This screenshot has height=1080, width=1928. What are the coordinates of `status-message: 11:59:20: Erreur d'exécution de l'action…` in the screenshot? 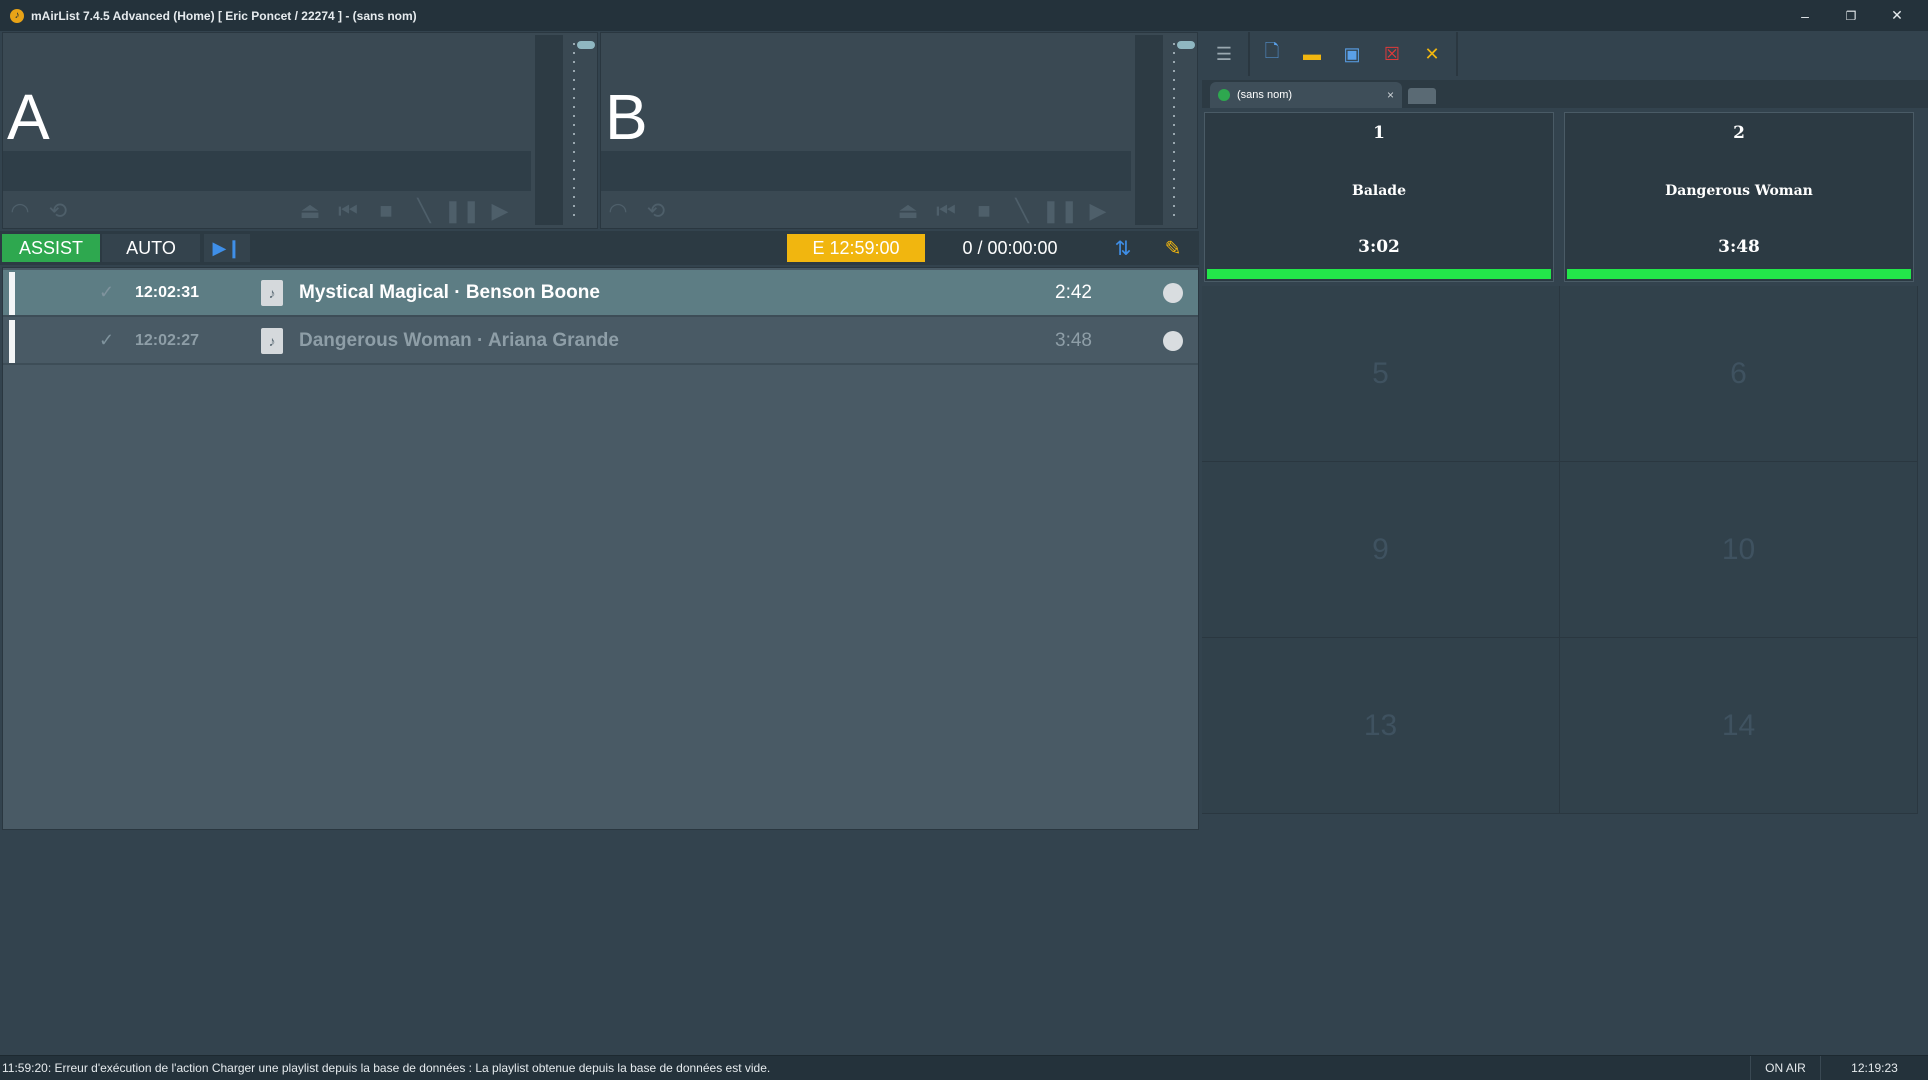 It's located at (386, 1068).